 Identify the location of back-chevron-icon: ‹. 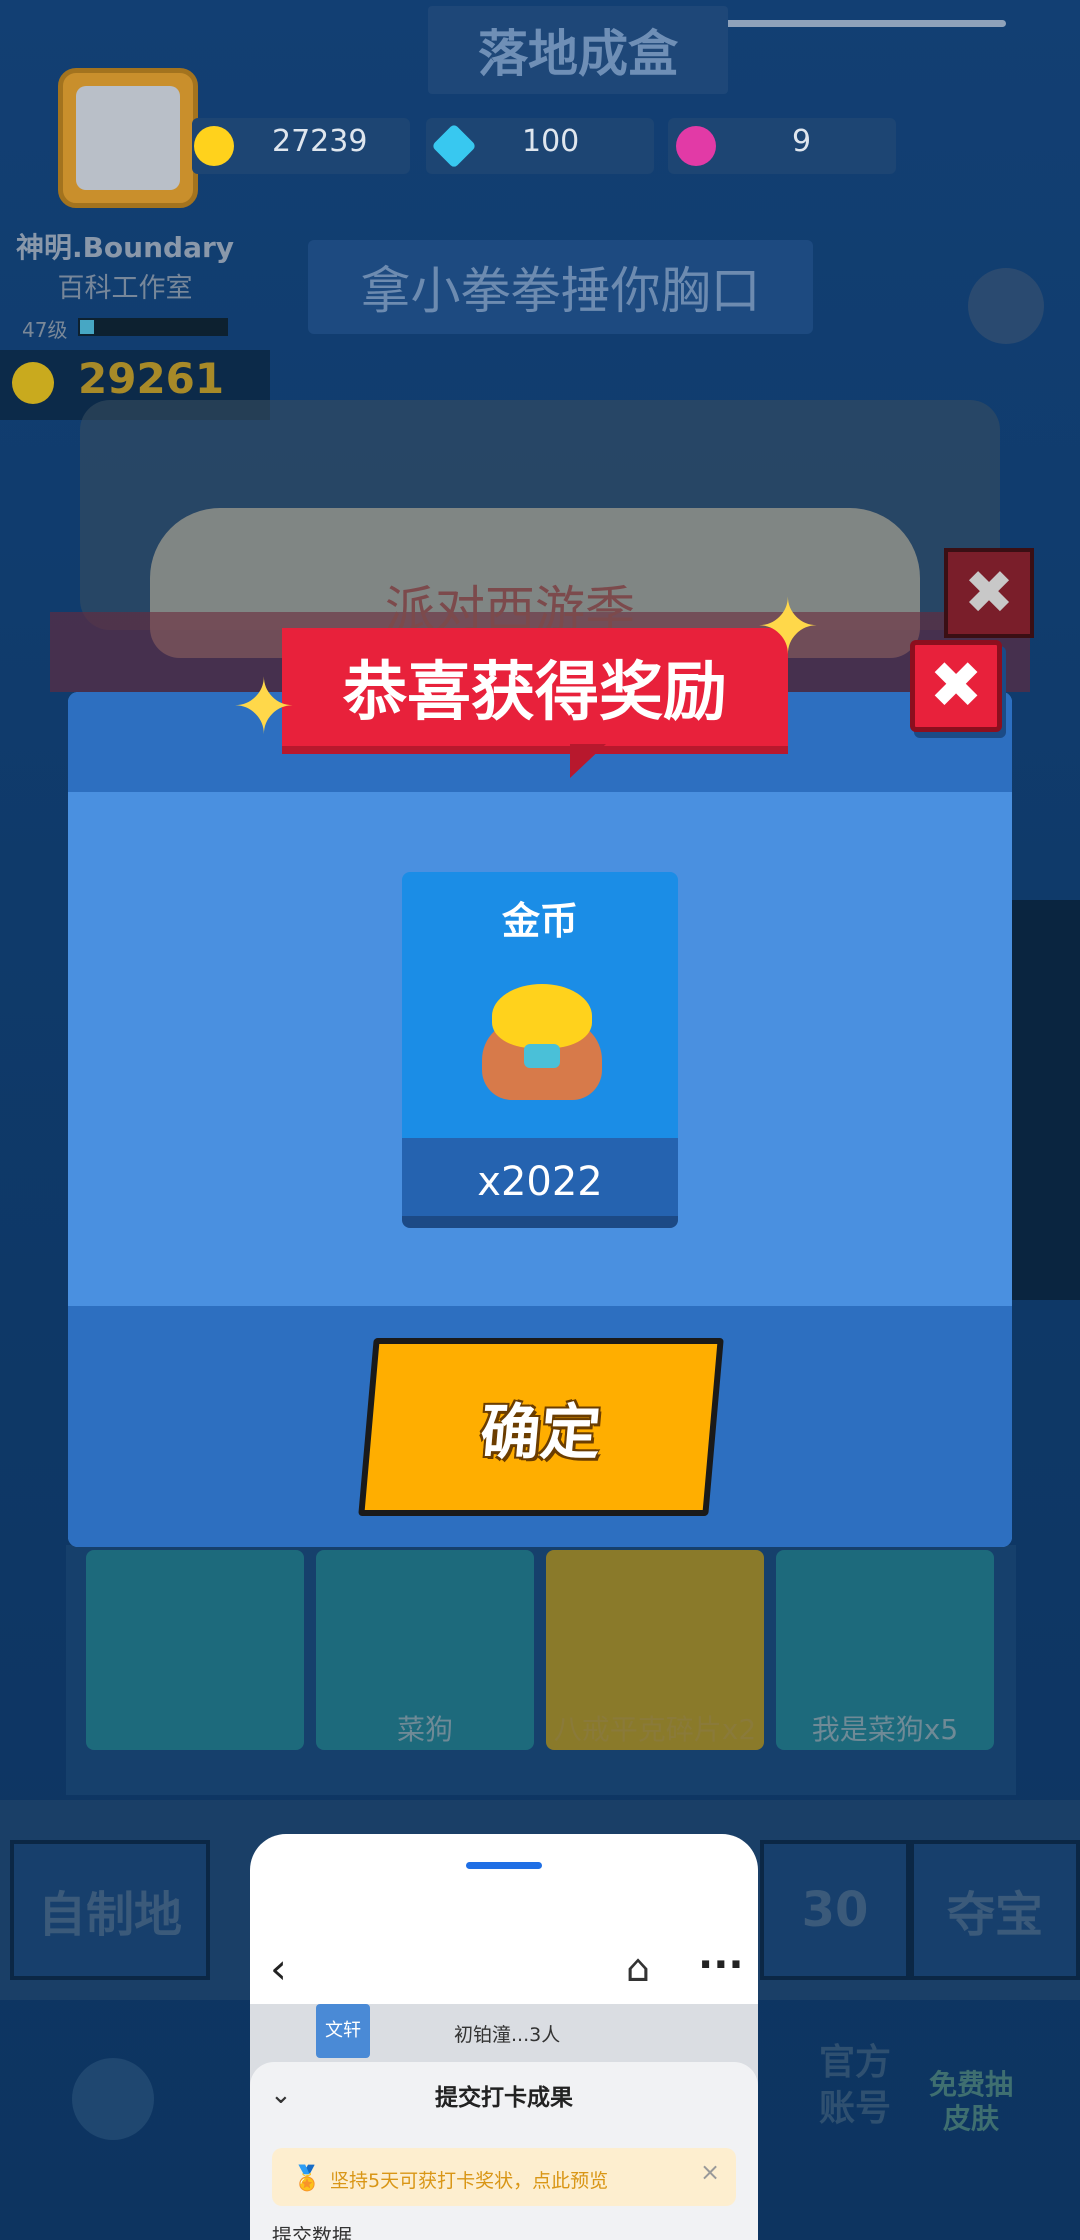
(290, 1969).